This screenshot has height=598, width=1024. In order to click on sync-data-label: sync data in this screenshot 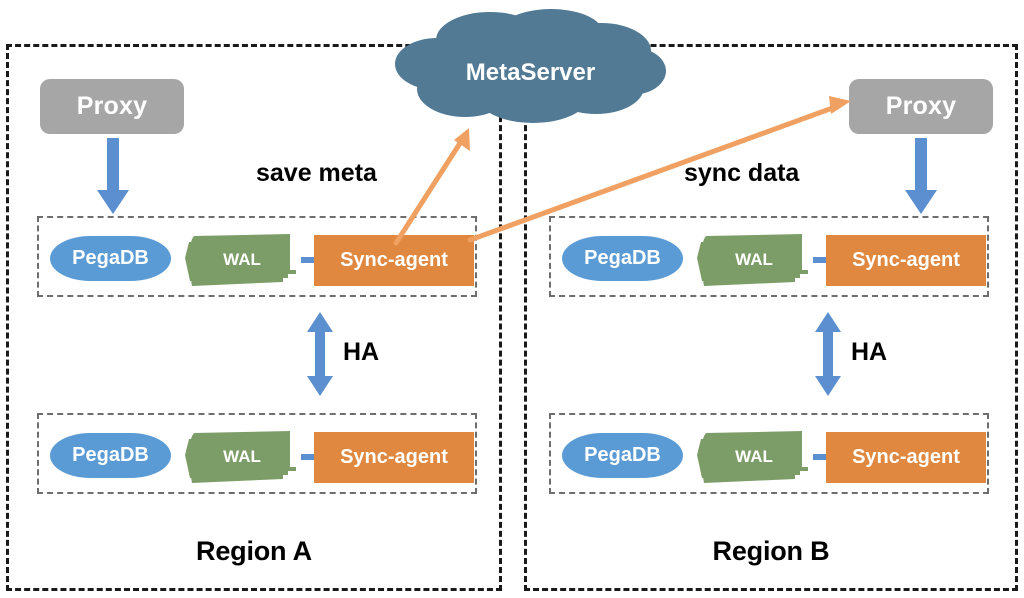, I will do `click(742, 173)`.